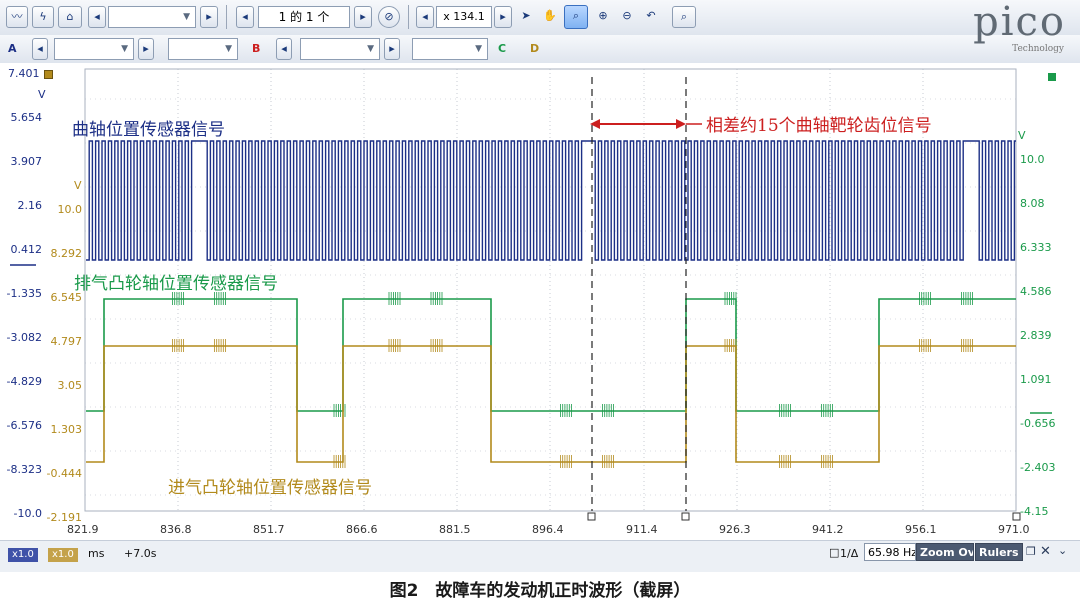 The width and height of the screenshot is (1080, 605). I want to click on x-axis-tick: 911.4, so click(642, 529).